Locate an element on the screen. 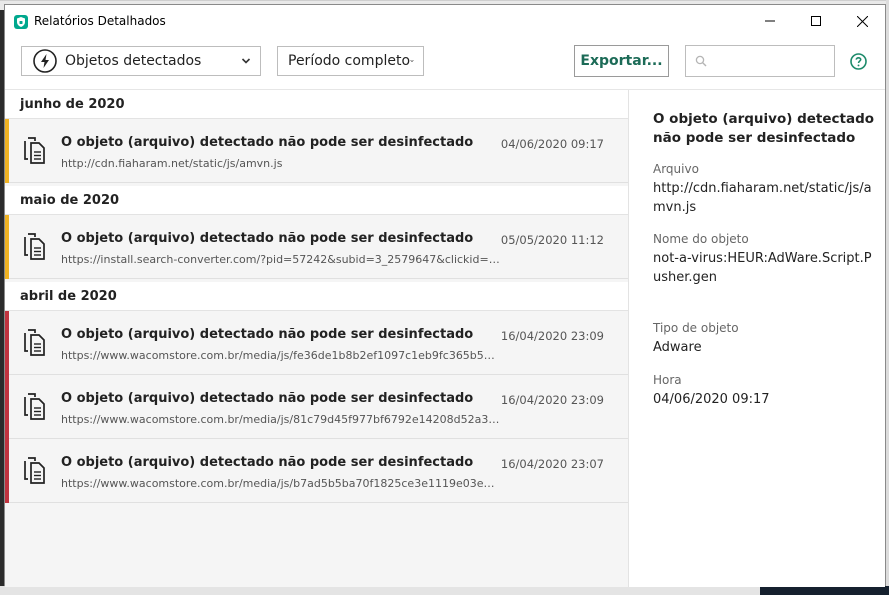 The height and width of the screenshot is (595, 889). maximize-button is located at coordinates (816, 21).